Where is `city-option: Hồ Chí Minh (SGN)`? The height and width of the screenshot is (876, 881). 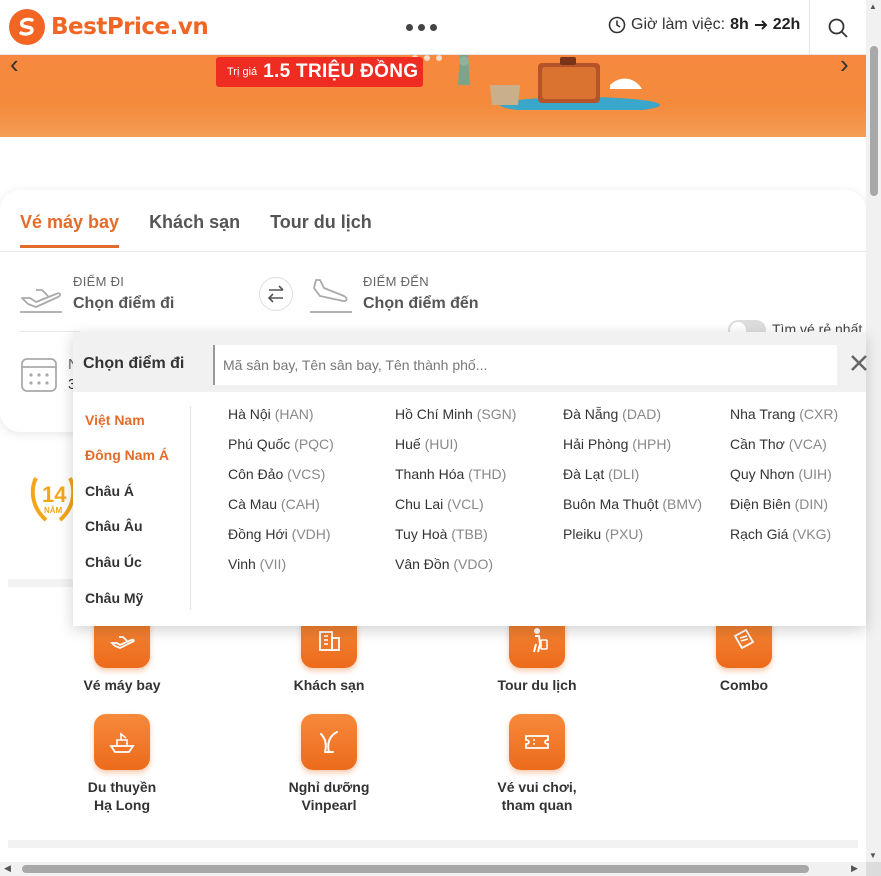
city-option: Hồ Chí Minh (SGN) is located at coordinates (455, 414).